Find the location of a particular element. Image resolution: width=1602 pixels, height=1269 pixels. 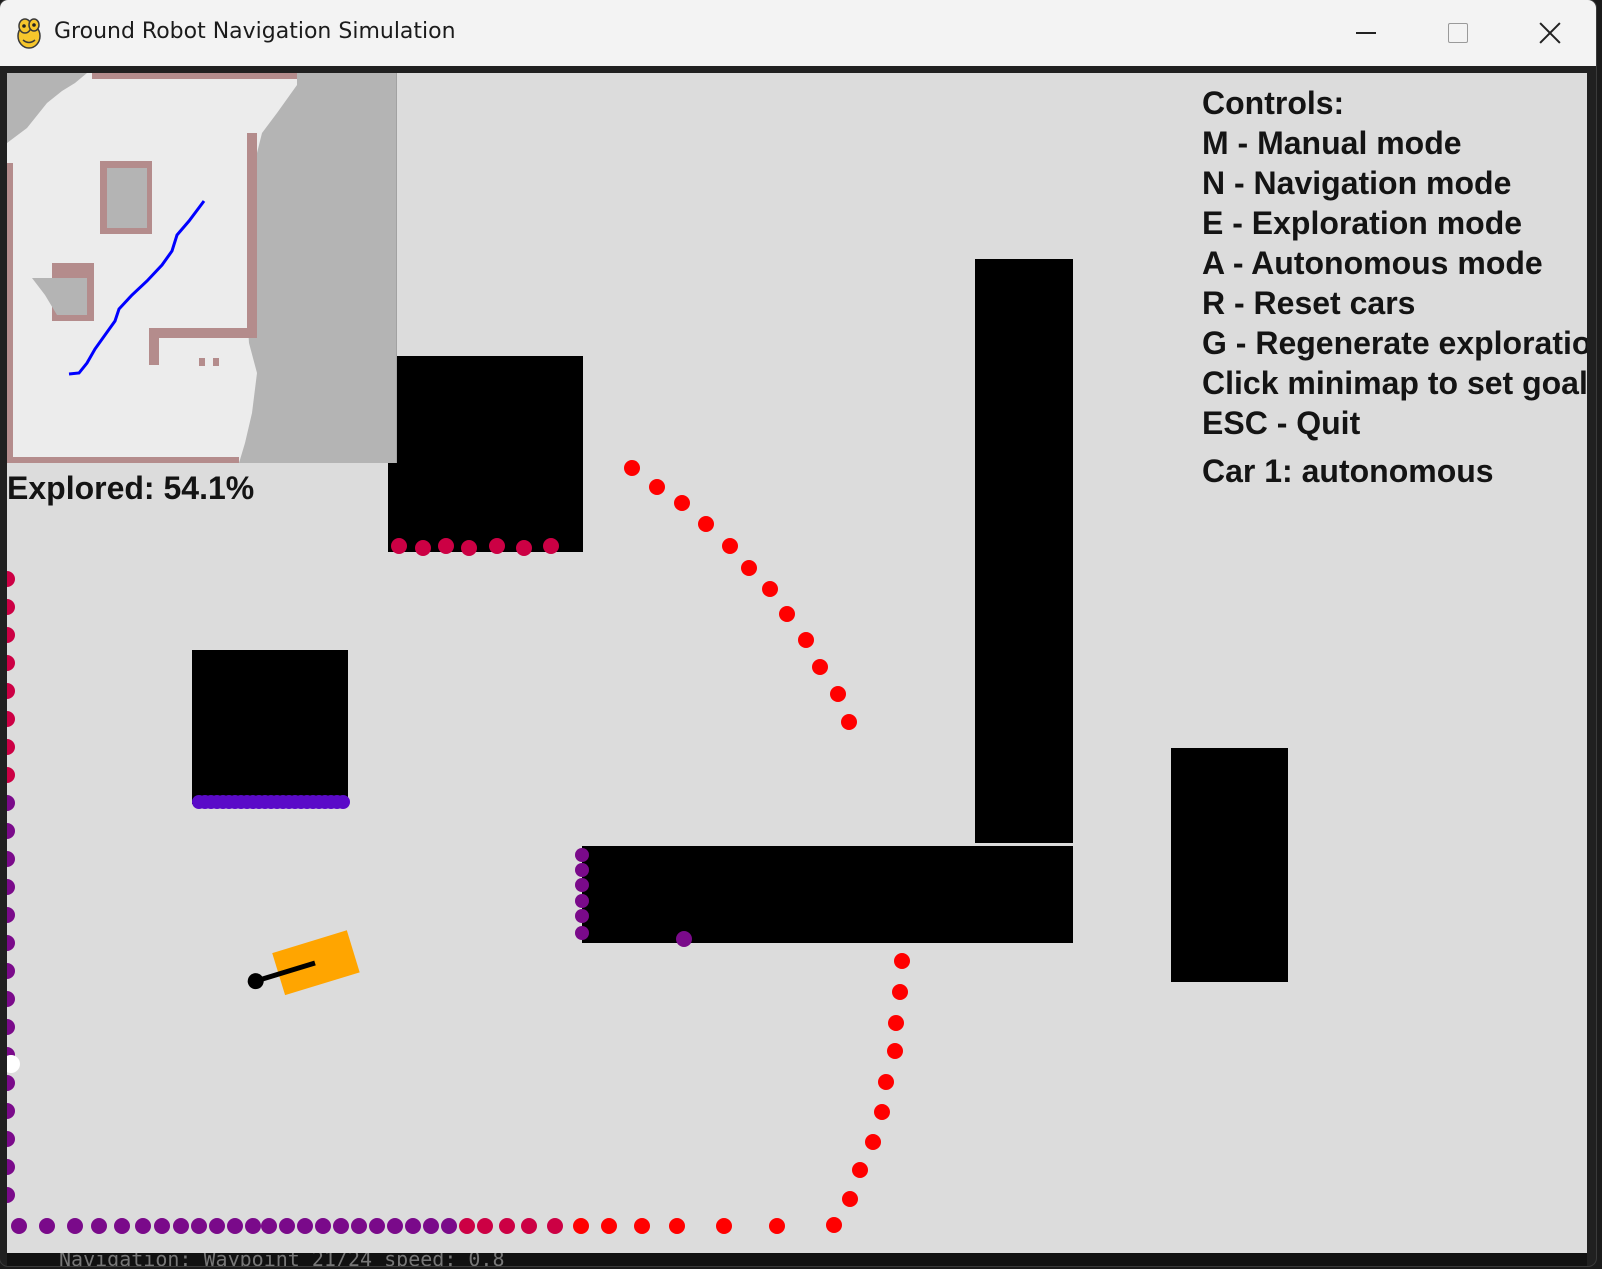

minimap is located at coordinates (202, 268).